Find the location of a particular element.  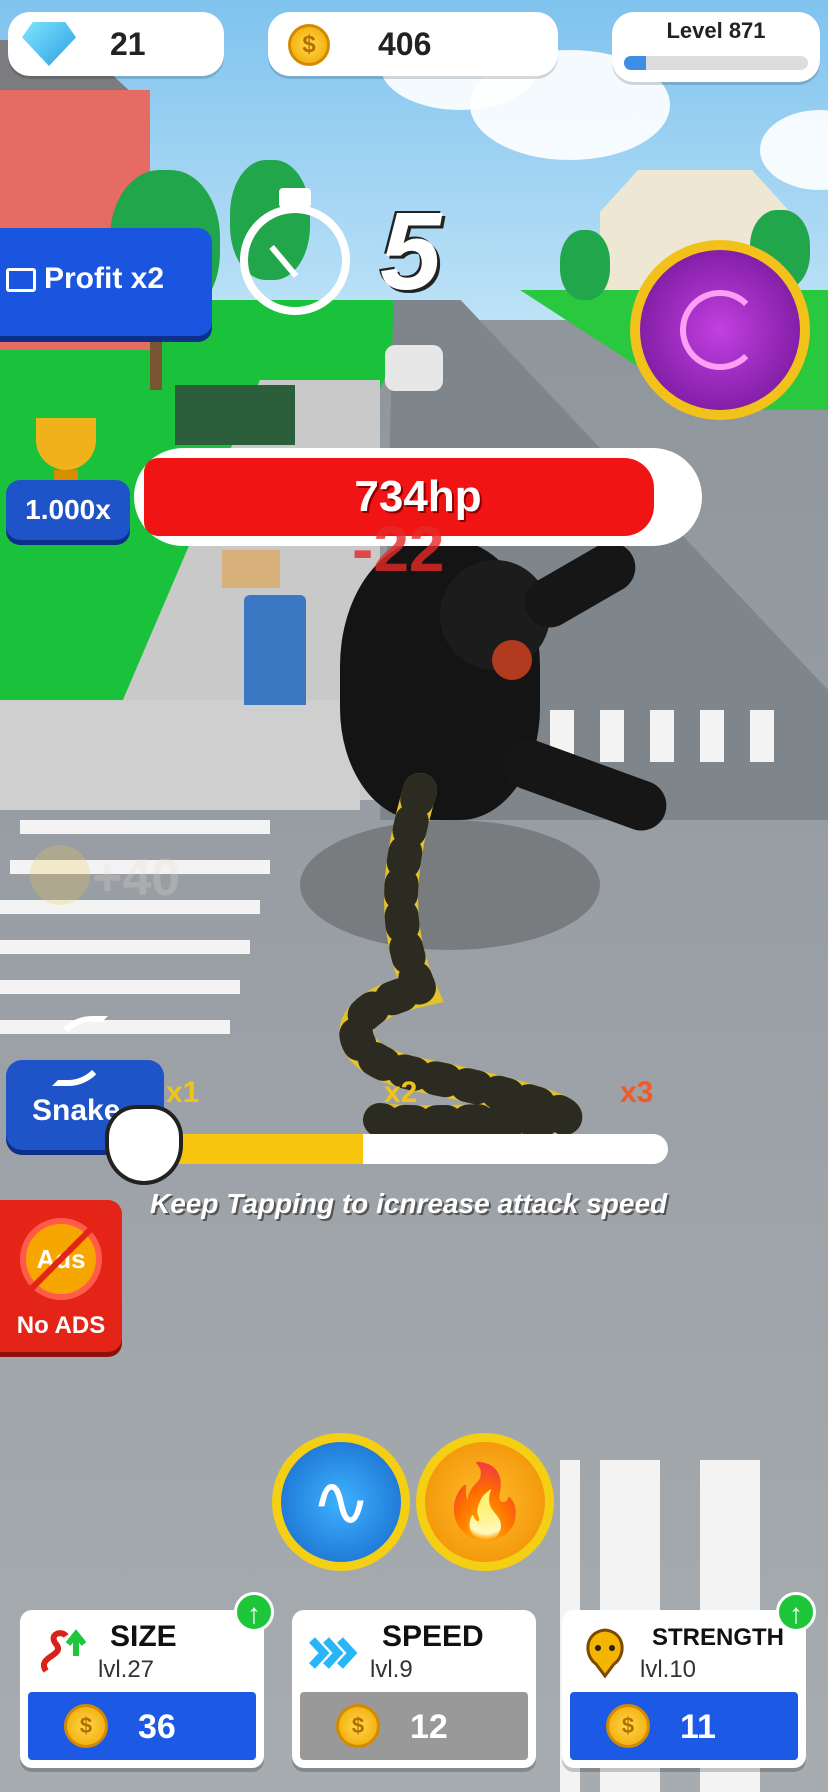

tap-hint-text: Keep Tapping to icnrease attack speed is located at coordinates (409, 1203).